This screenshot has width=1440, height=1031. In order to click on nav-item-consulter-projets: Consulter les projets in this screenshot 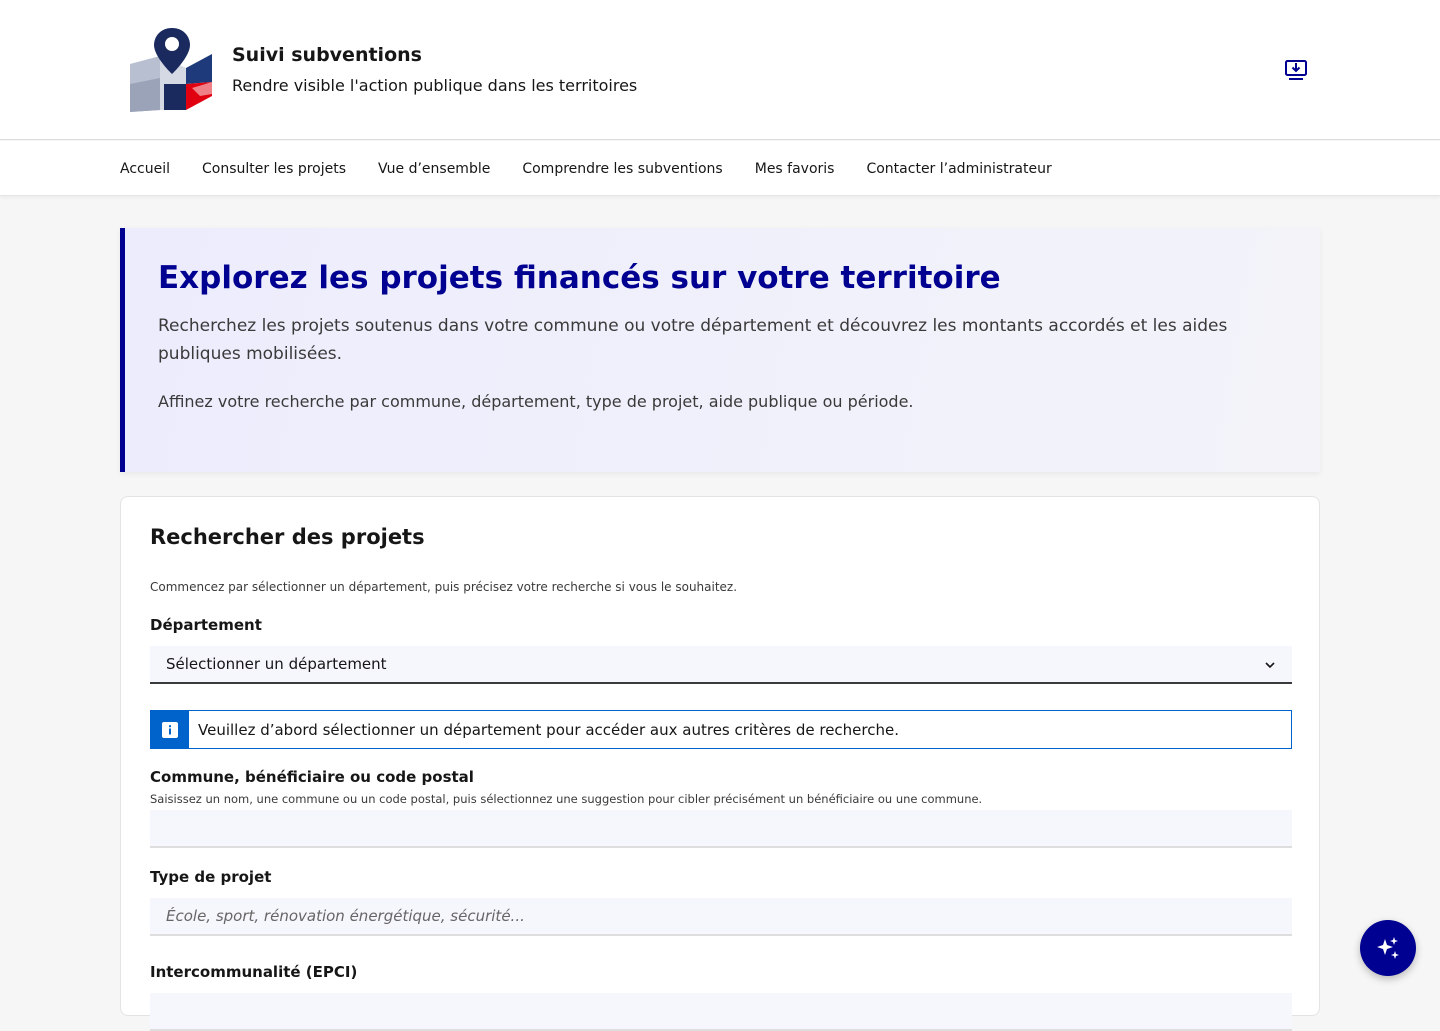, I will do `click(274, 169)`.